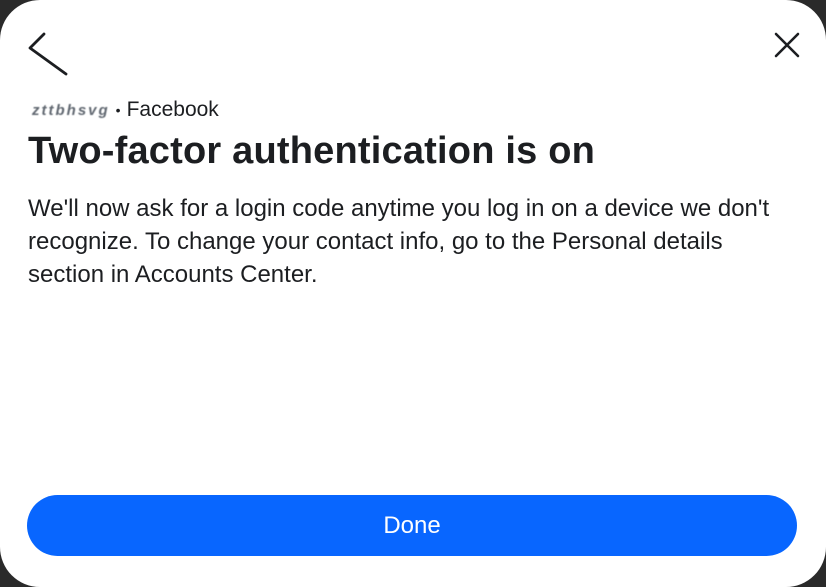 The width and height of the screenshot is (826, 587). I want to click on close-button, so click(787, 45).